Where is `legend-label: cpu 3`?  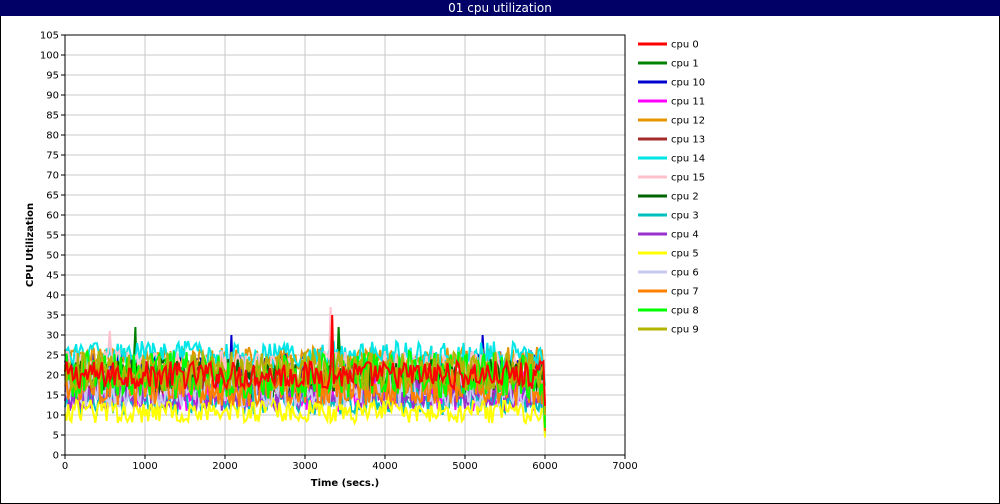 legend-label: cpu 3 is located at coordinates (685, 216).